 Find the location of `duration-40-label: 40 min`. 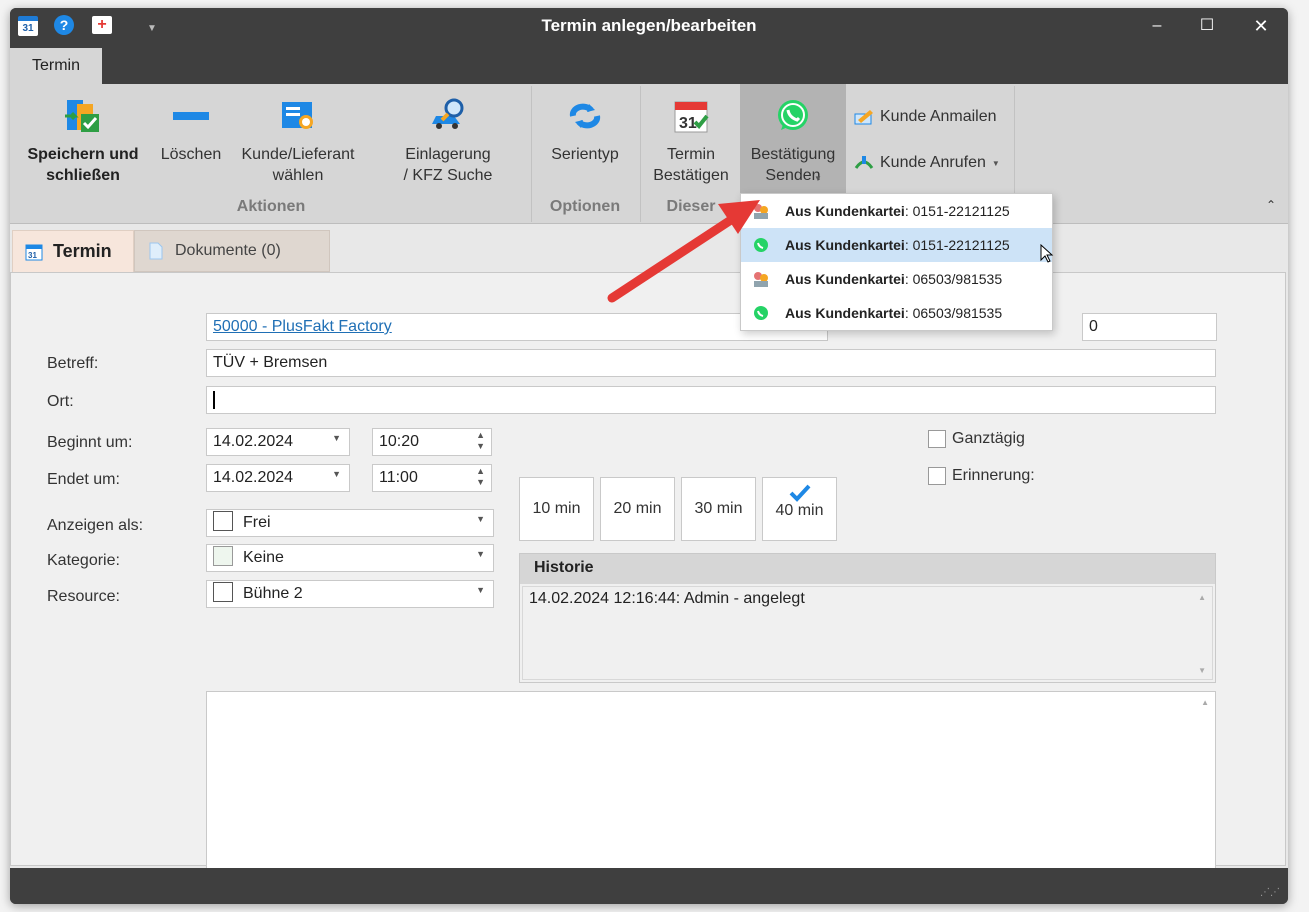

duration-40-label: 40 min is located at coordinates (799, 510).